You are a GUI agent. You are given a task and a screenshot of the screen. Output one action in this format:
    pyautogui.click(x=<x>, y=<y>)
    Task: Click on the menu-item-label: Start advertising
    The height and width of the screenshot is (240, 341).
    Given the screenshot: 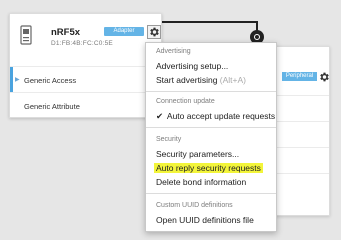 What is the action you would take?
    pyautogui.click(x=187, y=80)
    